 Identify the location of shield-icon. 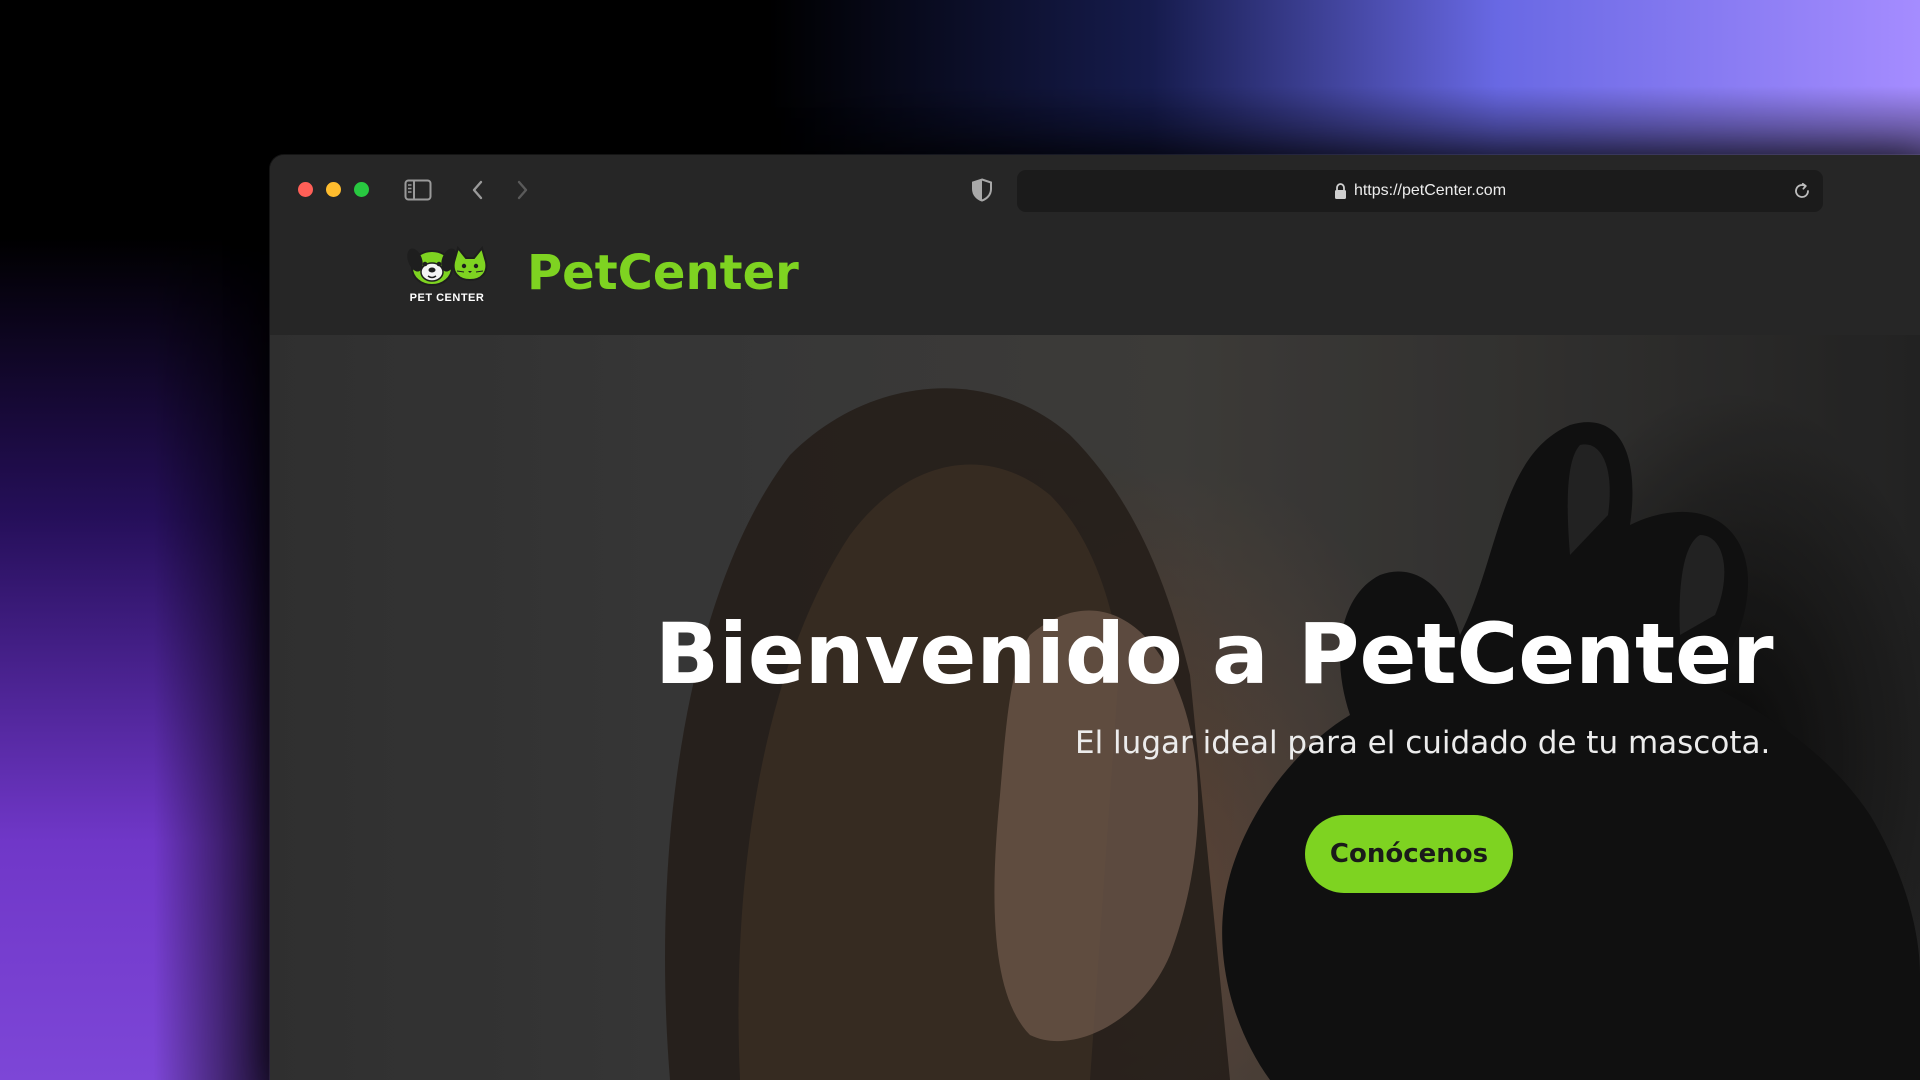
(982, 190).